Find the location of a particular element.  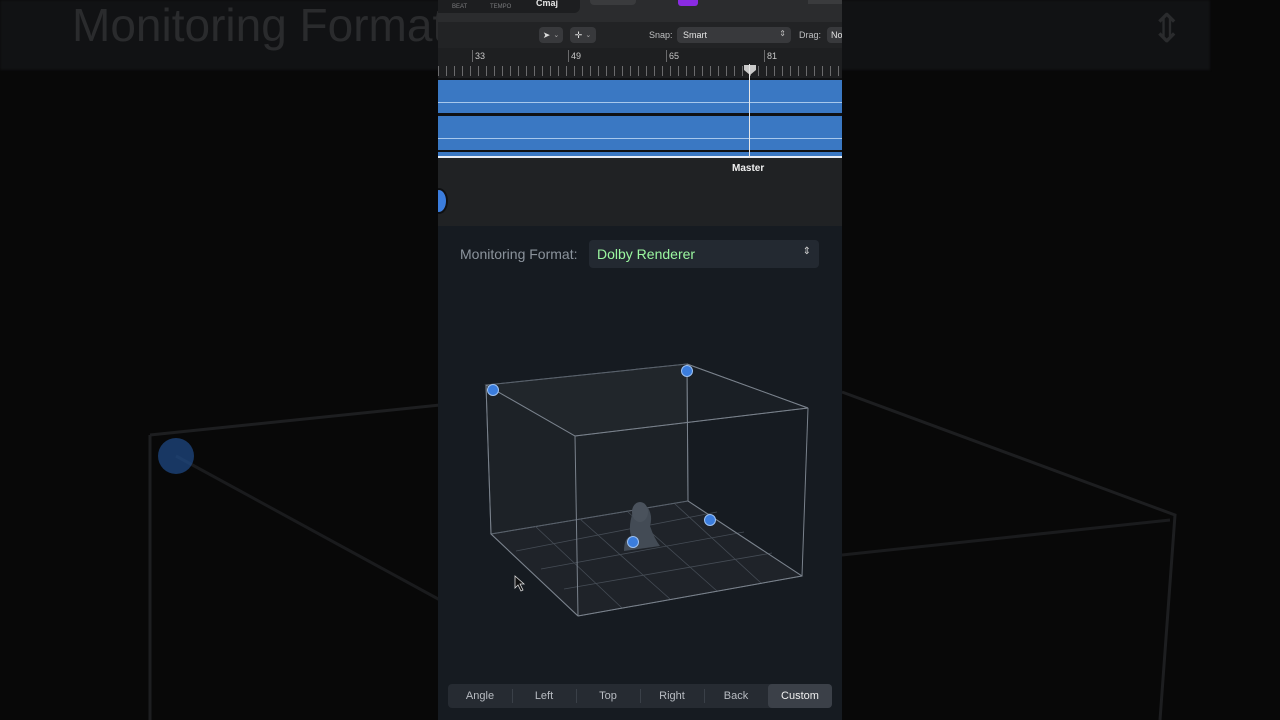

panner-knob is located at coordinates (443, 201).